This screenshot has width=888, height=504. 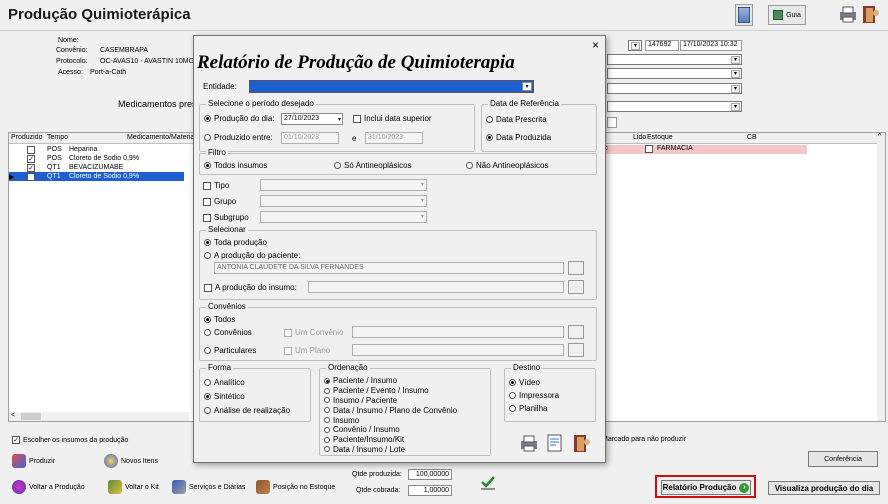 I want to click on um-plano-checkbox: Um Plano, so click(x=307, y=350).